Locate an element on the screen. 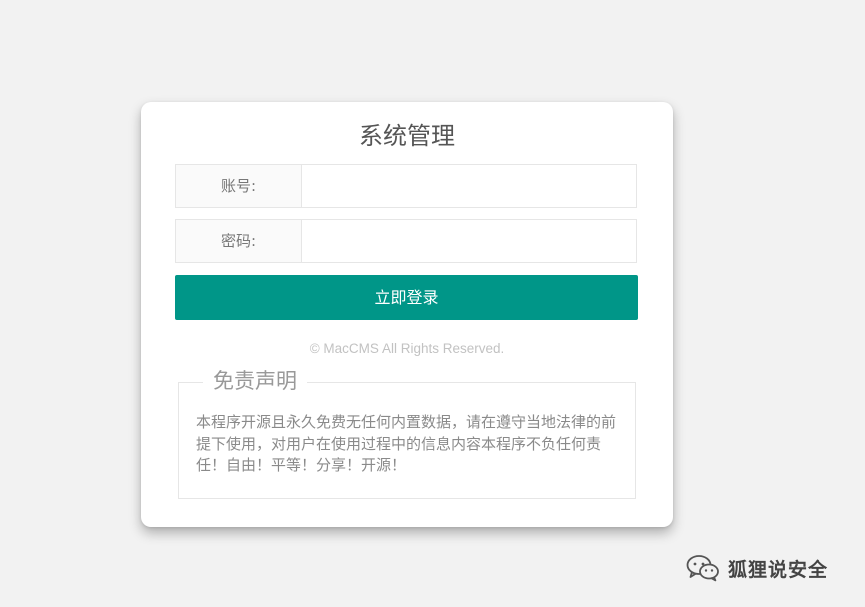 This screenshot has width=865, height=607. login-button: 立即登录 is located at coordinates (406, 297).